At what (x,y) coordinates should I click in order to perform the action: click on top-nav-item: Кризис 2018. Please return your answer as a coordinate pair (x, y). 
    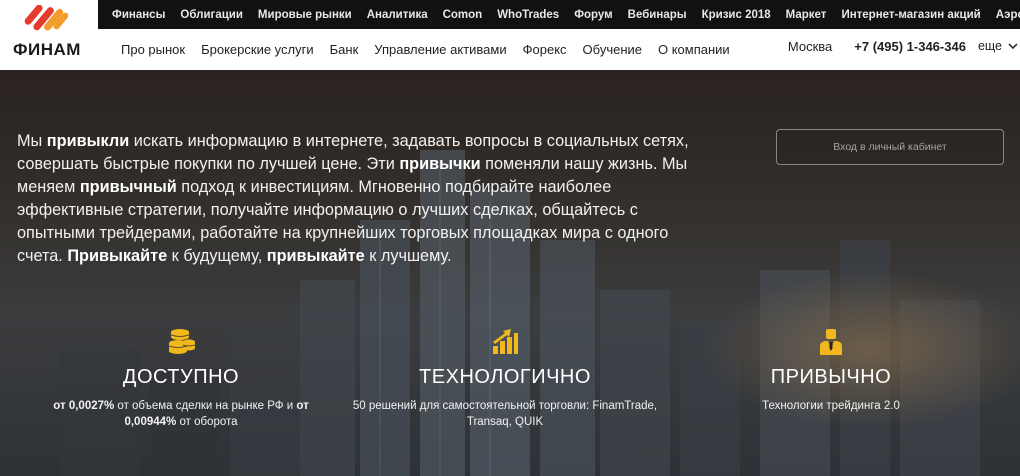
    Looking at the image, I should click on (736, 15).